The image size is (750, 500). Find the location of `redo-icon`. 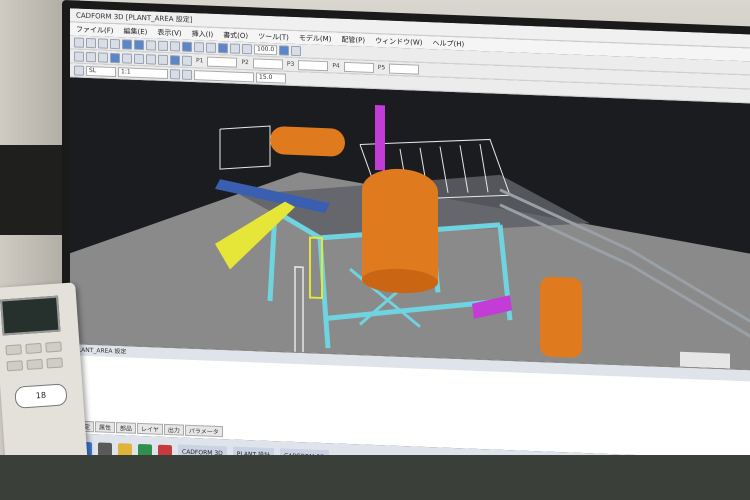

redo-icon is located at coordinates (139, 44).